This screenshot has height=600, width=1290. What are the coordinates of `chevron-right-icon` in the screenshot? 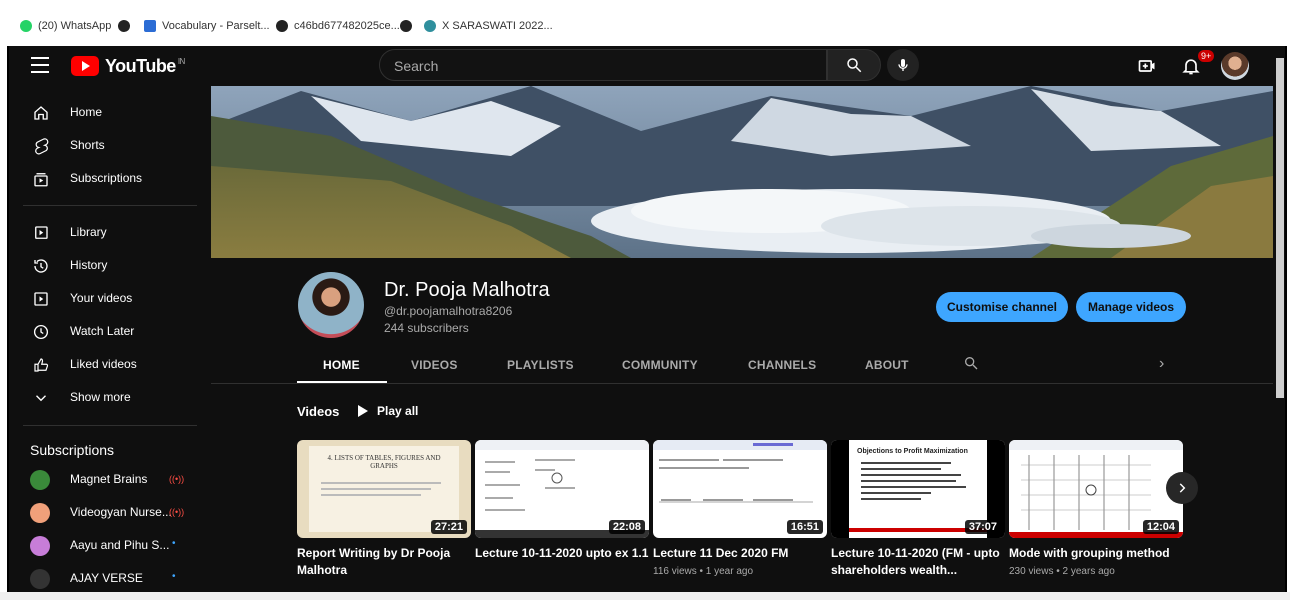 It's located at (1182, 488).